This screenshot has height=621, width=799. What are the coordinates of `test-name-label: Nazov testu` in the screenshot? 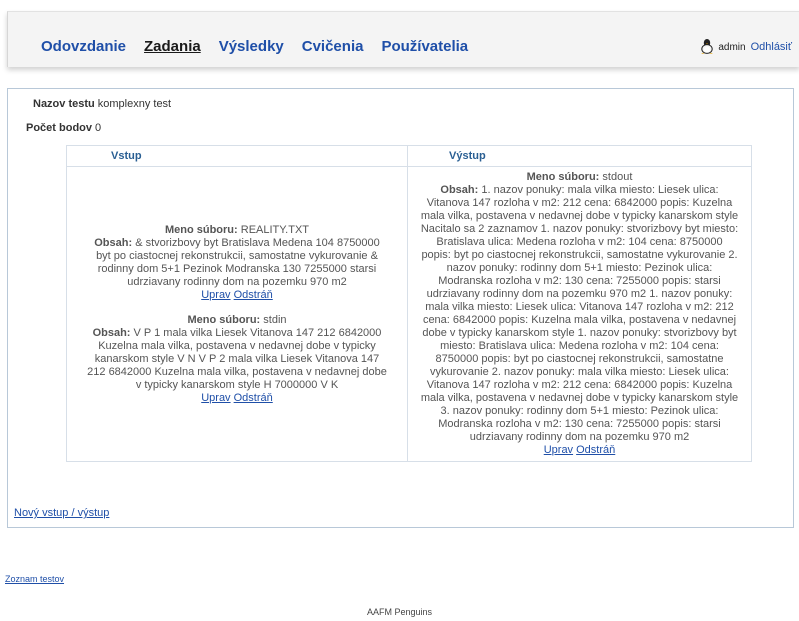 It's located at (64, 104).